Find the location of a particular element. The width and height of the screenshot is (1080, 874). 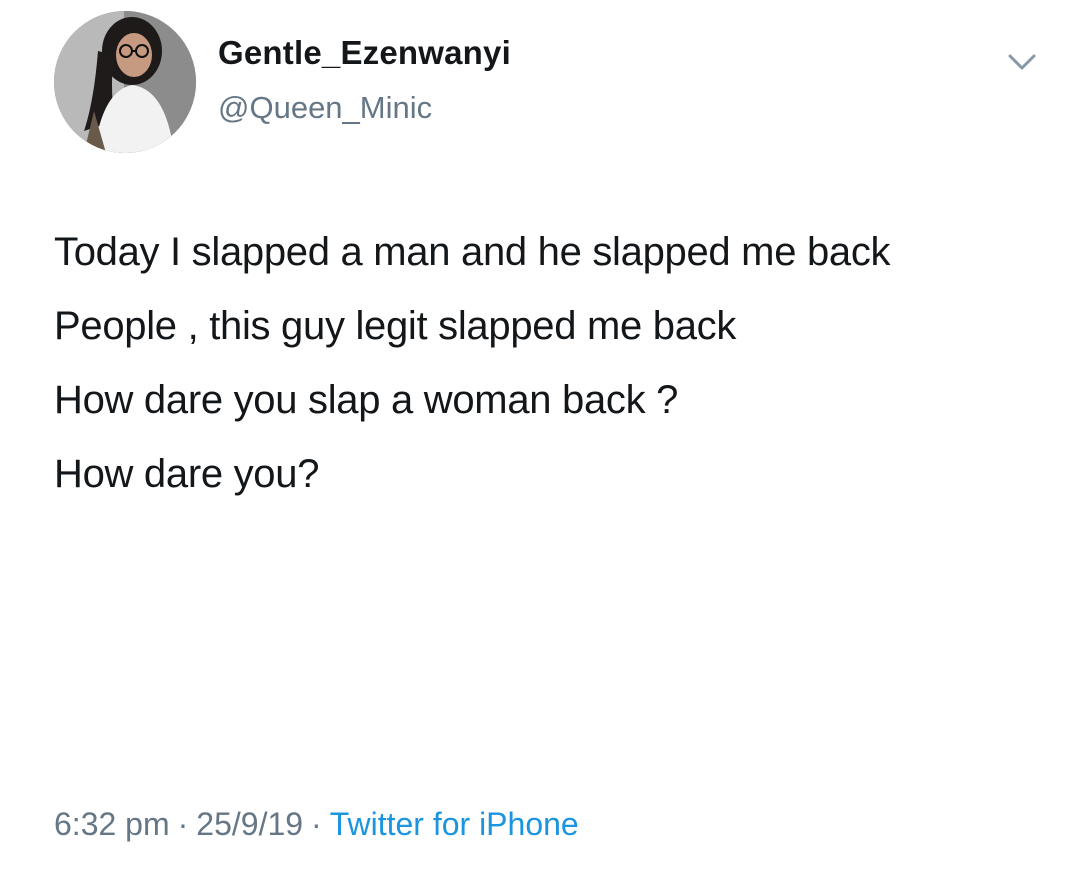

chevron-down-icon is located at coordinates (1022, 62).